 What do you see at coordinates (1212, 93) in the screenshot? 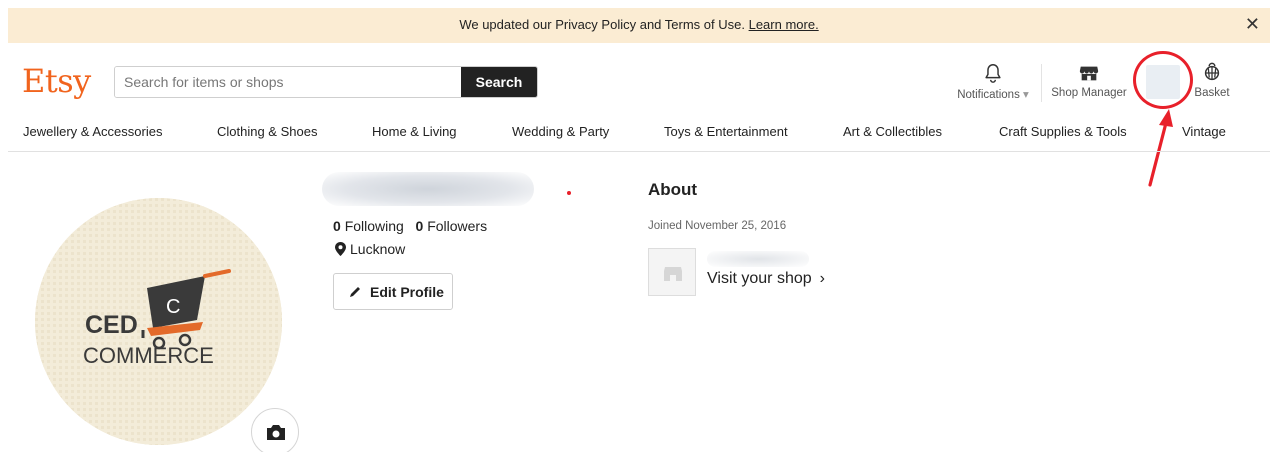
I see `basket-label: Basket` at bounding box center [1212, 93].